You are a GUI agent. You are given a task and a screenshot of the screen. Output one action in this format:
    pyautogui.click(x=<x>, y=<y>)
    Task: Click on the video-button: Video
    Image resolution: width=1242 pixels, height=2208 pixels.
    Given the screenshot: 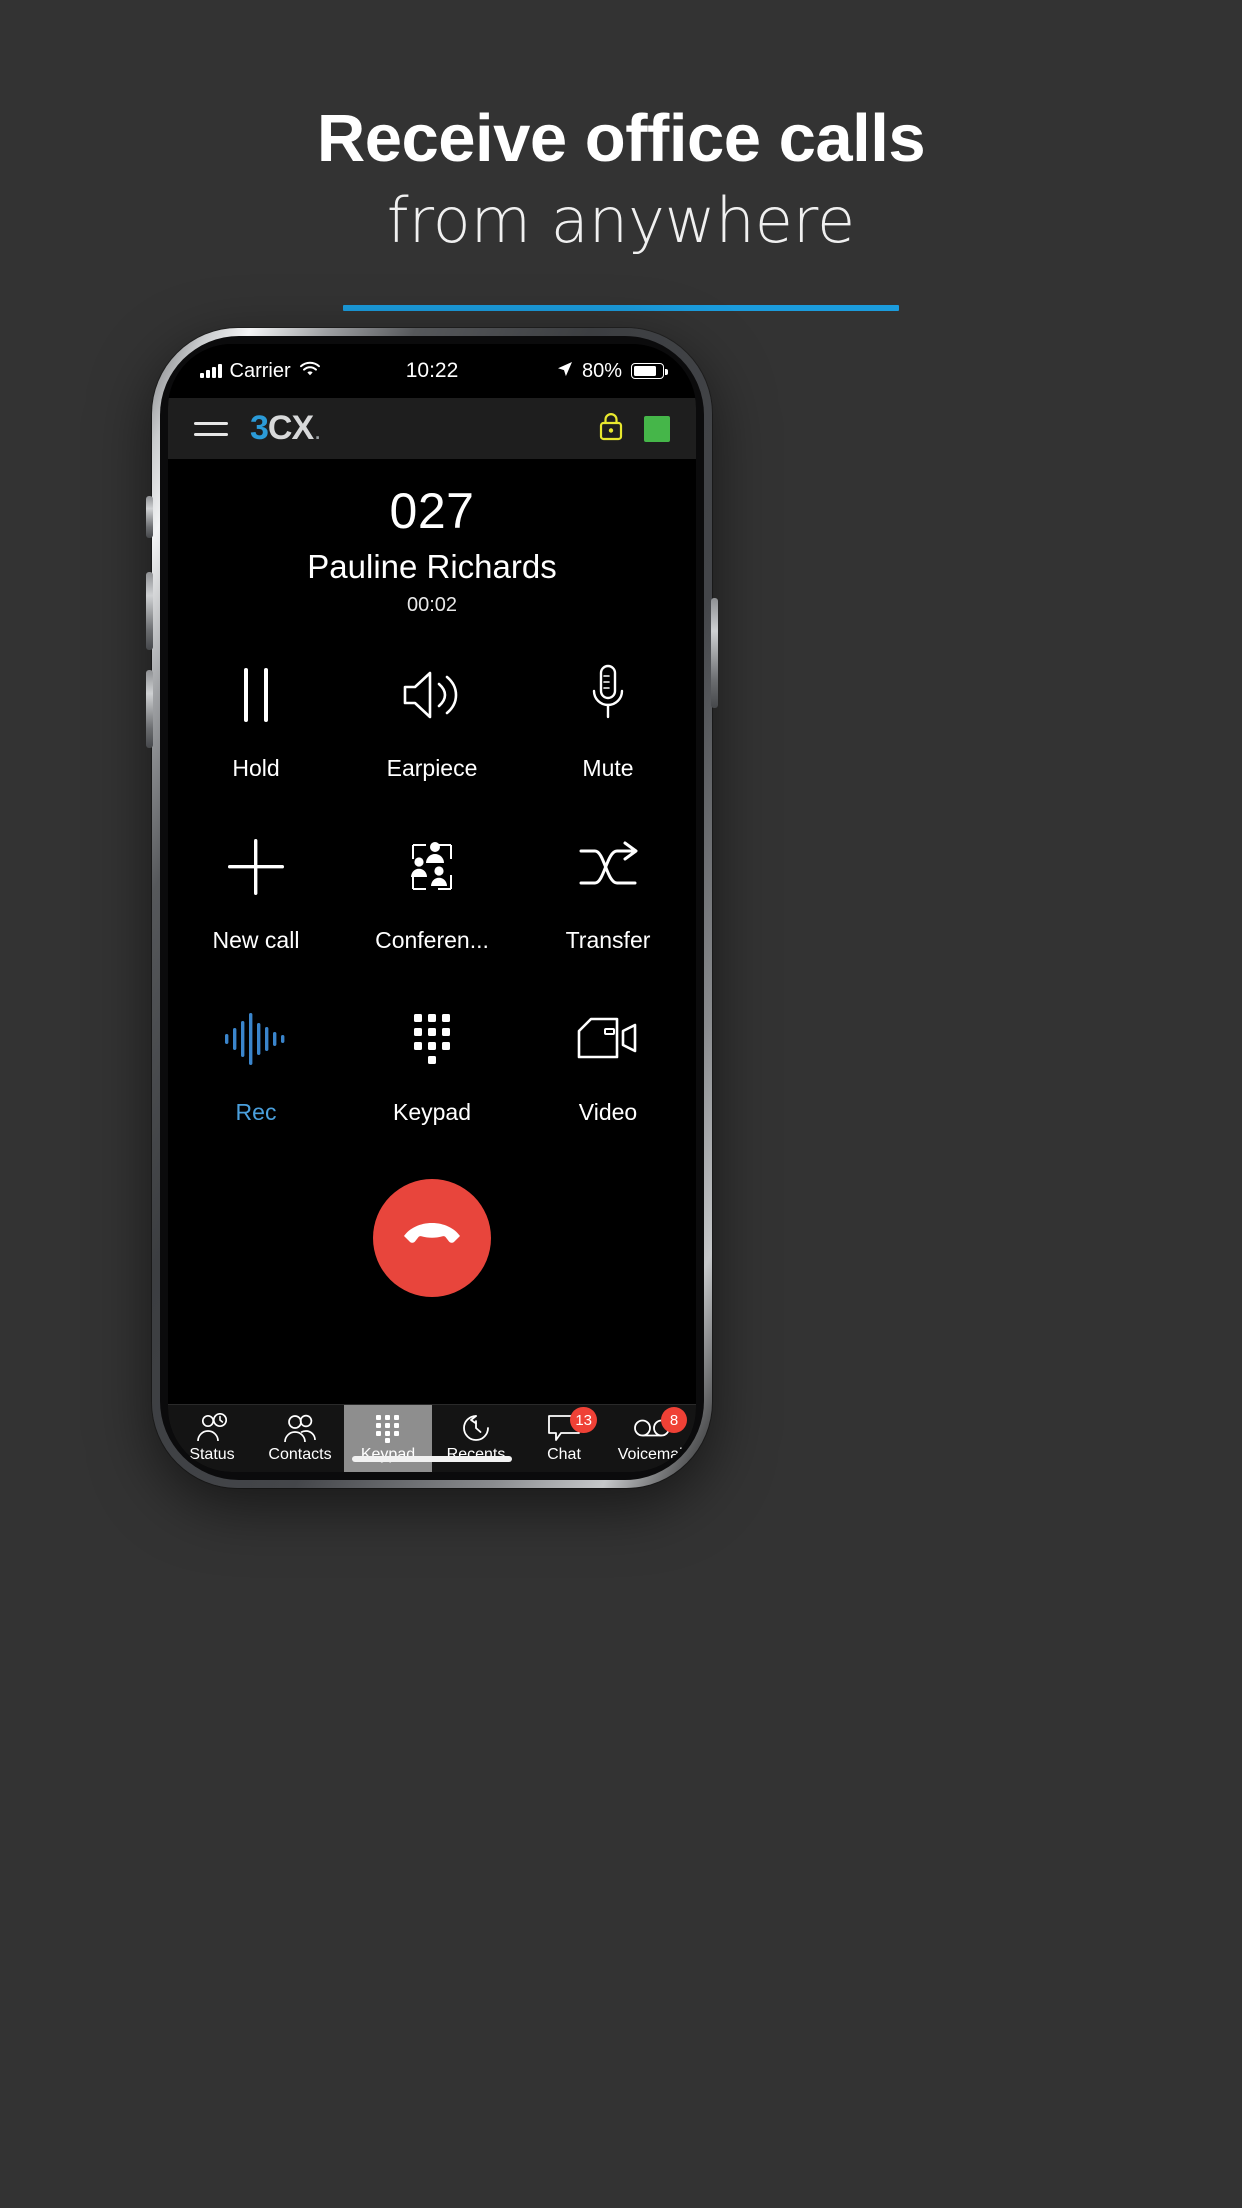 What is the action you would take?
    pyautogui.click(x=608, y=1083)
    